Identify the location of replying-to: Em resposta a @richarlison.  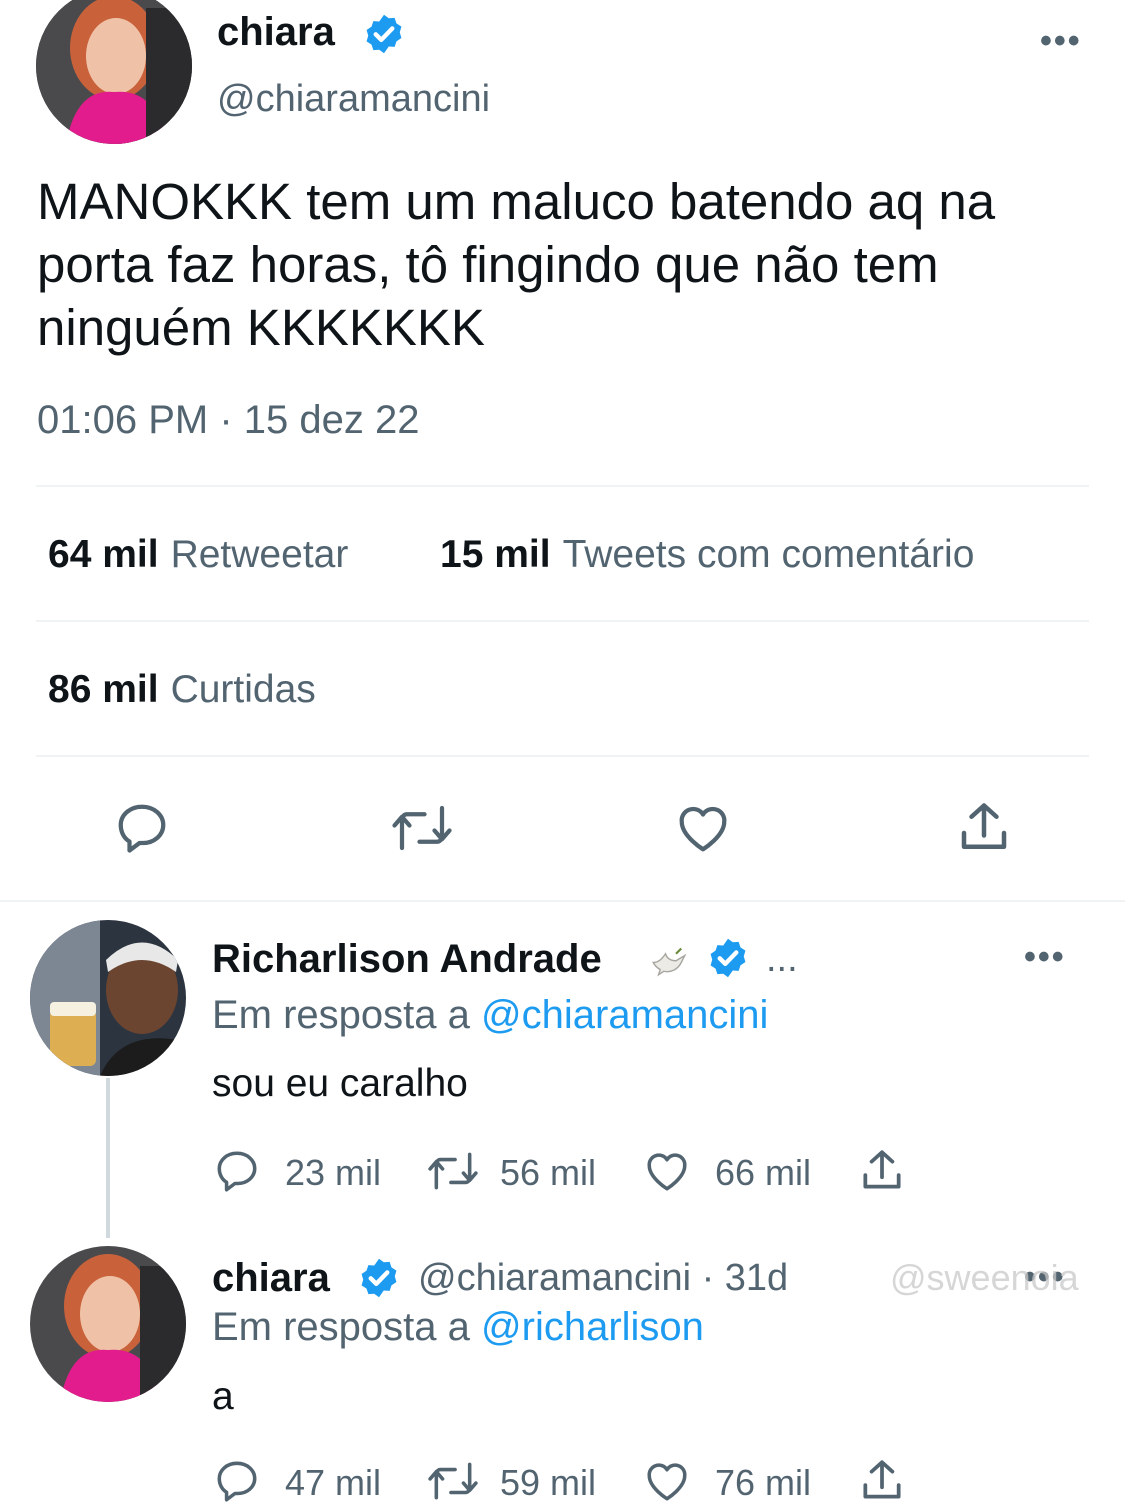
(458, 1327).